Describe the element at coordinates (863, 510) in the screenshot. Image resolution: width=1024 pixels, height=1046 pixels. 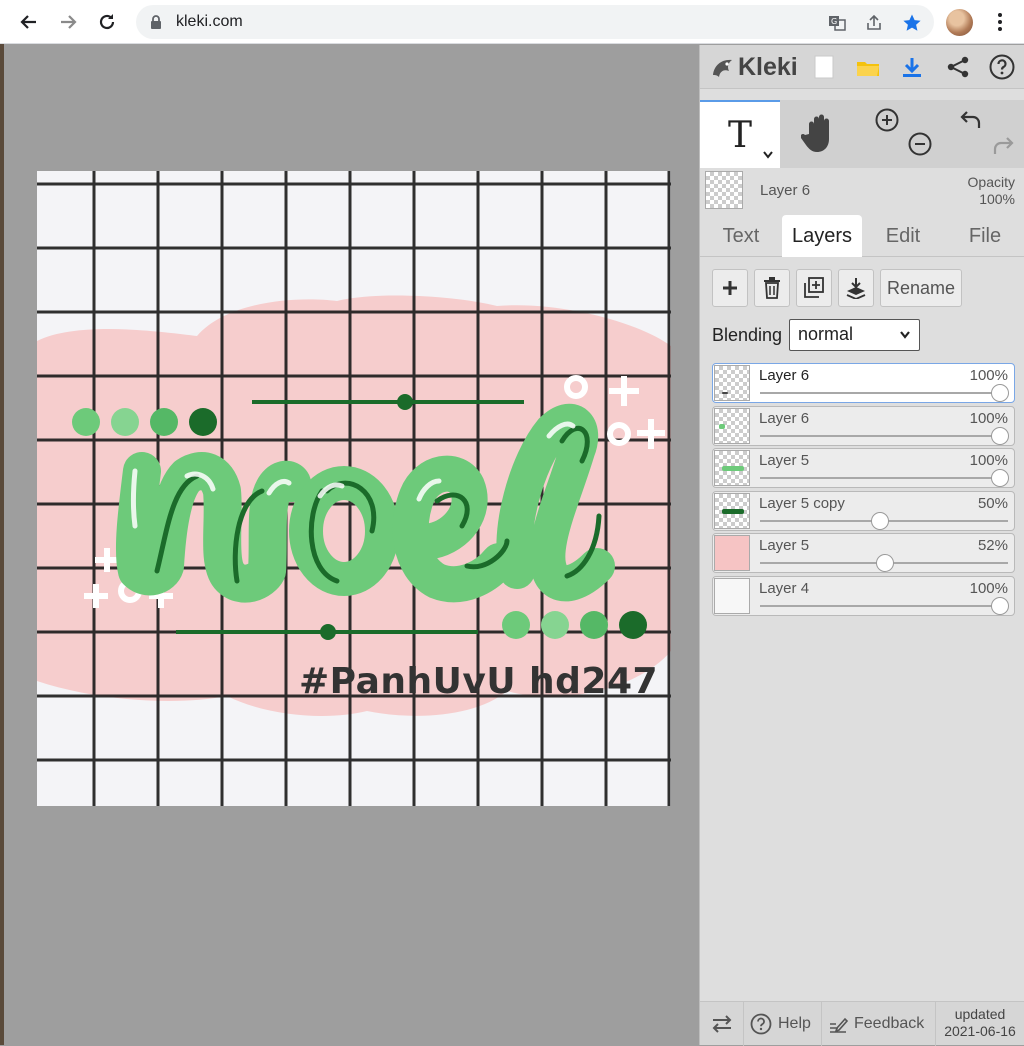
I see `layer-row: Layer 5 copy 50%` at that location.